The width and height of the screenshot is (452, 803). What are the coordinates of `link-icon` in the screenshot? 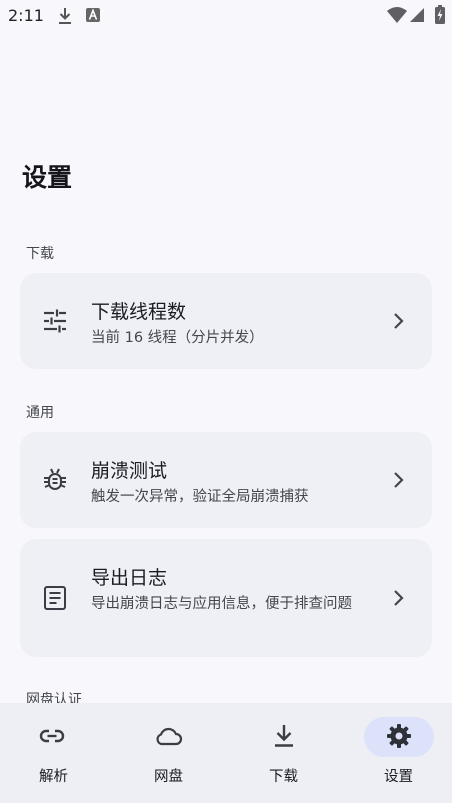 It's located at (52, 736).